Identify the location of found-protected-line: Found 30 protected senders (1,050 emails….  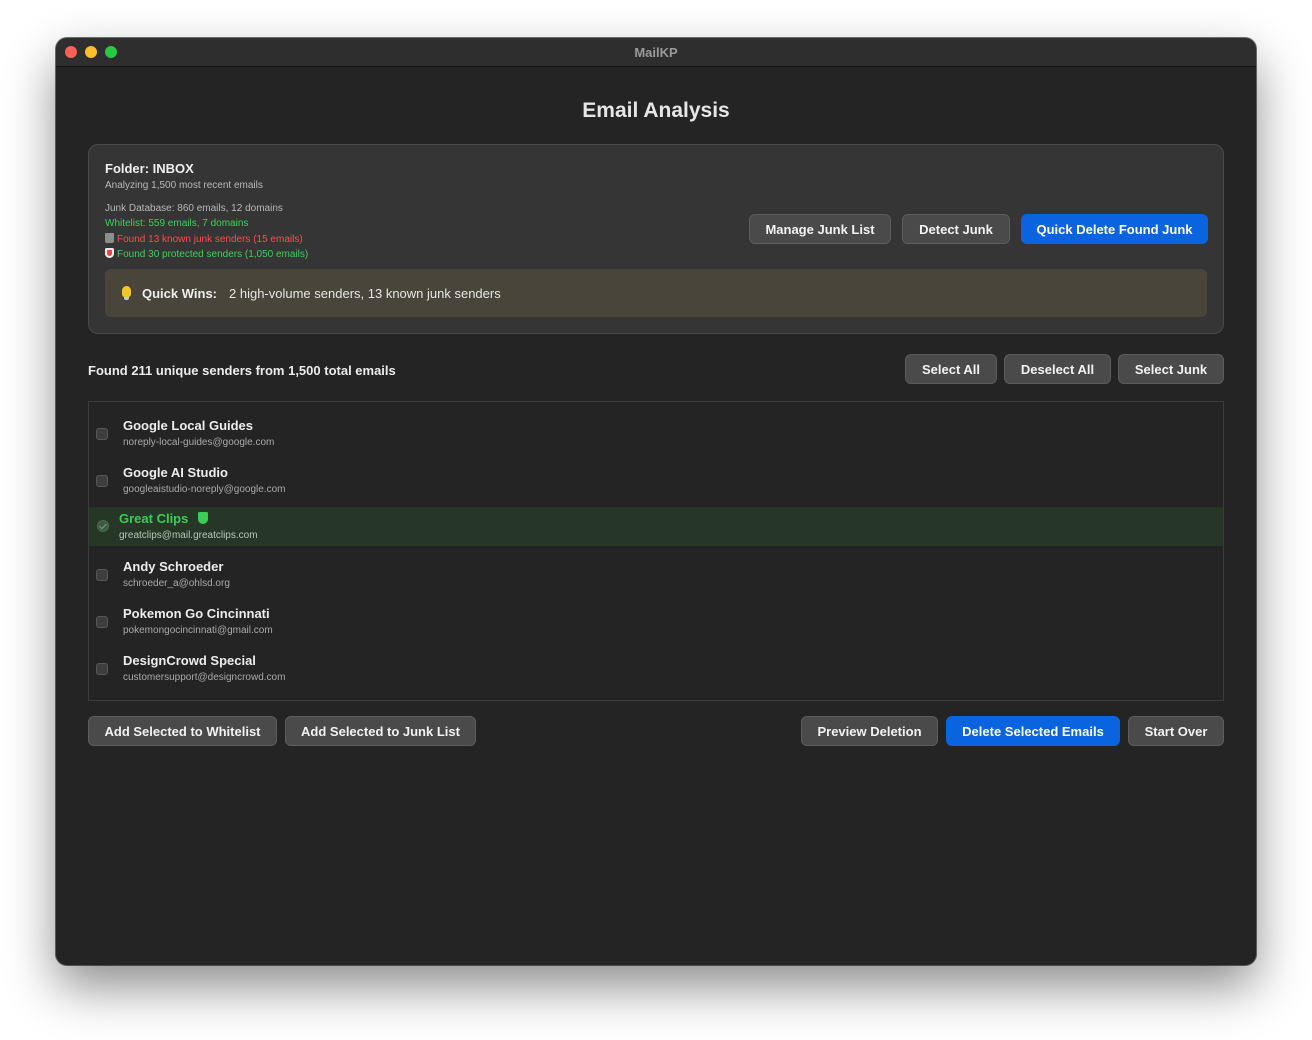
(206, 254).